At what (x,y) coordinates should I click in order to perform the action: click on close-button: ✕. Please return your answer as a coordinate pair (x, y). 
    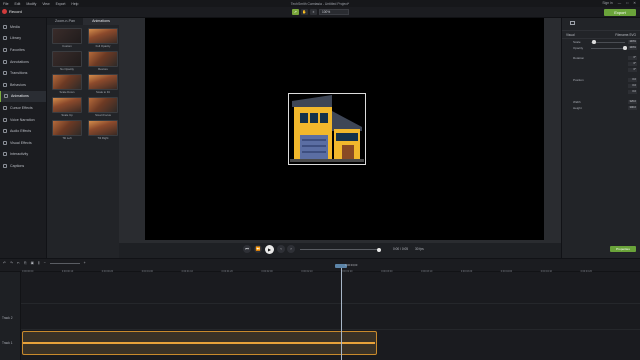
    Looking at the image, I should click on (634, 3).